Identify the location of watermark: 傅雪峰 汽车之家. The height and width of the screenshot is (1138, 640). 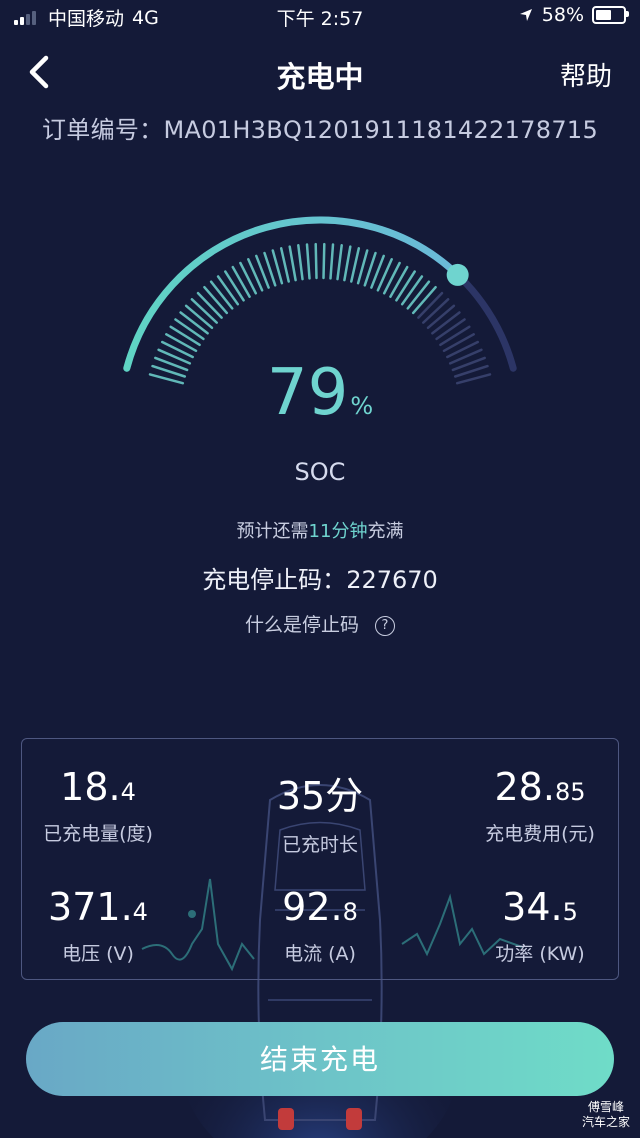
(605, 1114).